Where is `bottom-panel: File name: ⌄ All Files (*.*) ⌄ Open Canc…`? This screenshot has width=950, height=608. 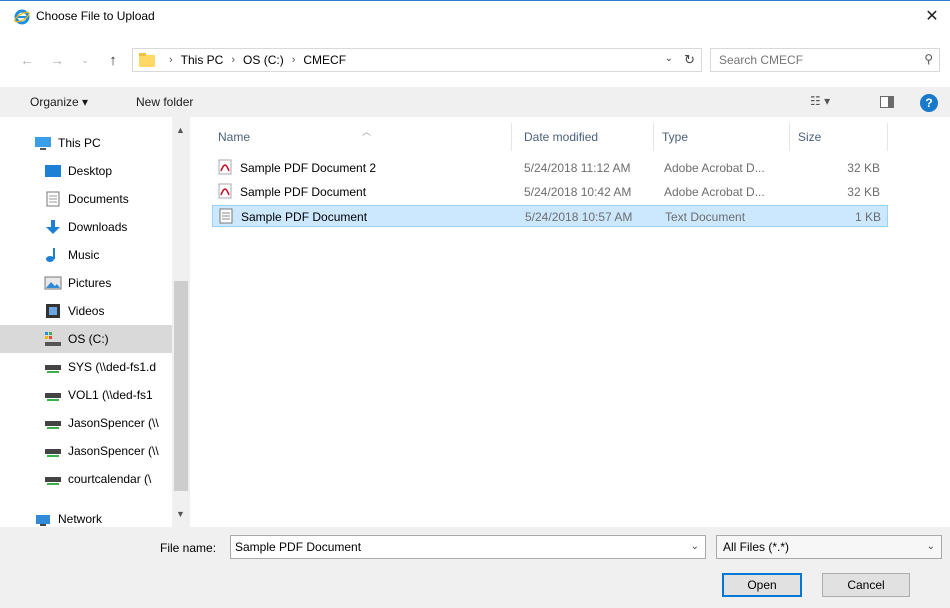 bottom-panel: File name: ⌄ All Files (*.*) ⌄ Open Canc… is located at coordinates (475, 567).